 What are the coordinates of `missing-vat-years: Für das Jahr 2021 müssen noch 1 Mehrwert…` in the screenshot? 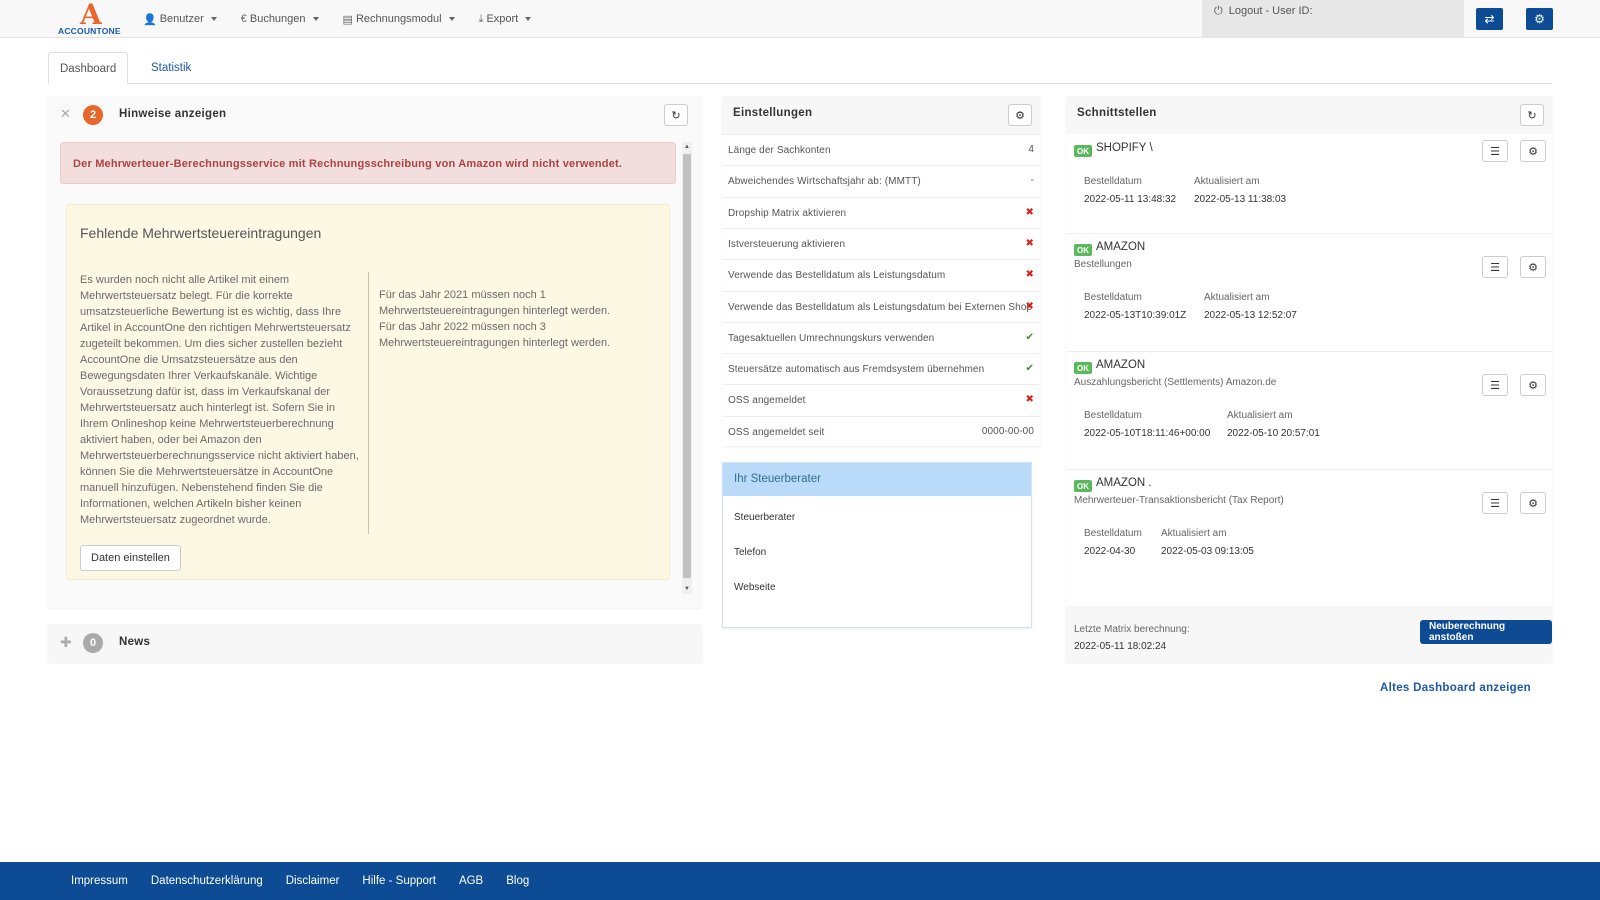 It's located at (509, 319).